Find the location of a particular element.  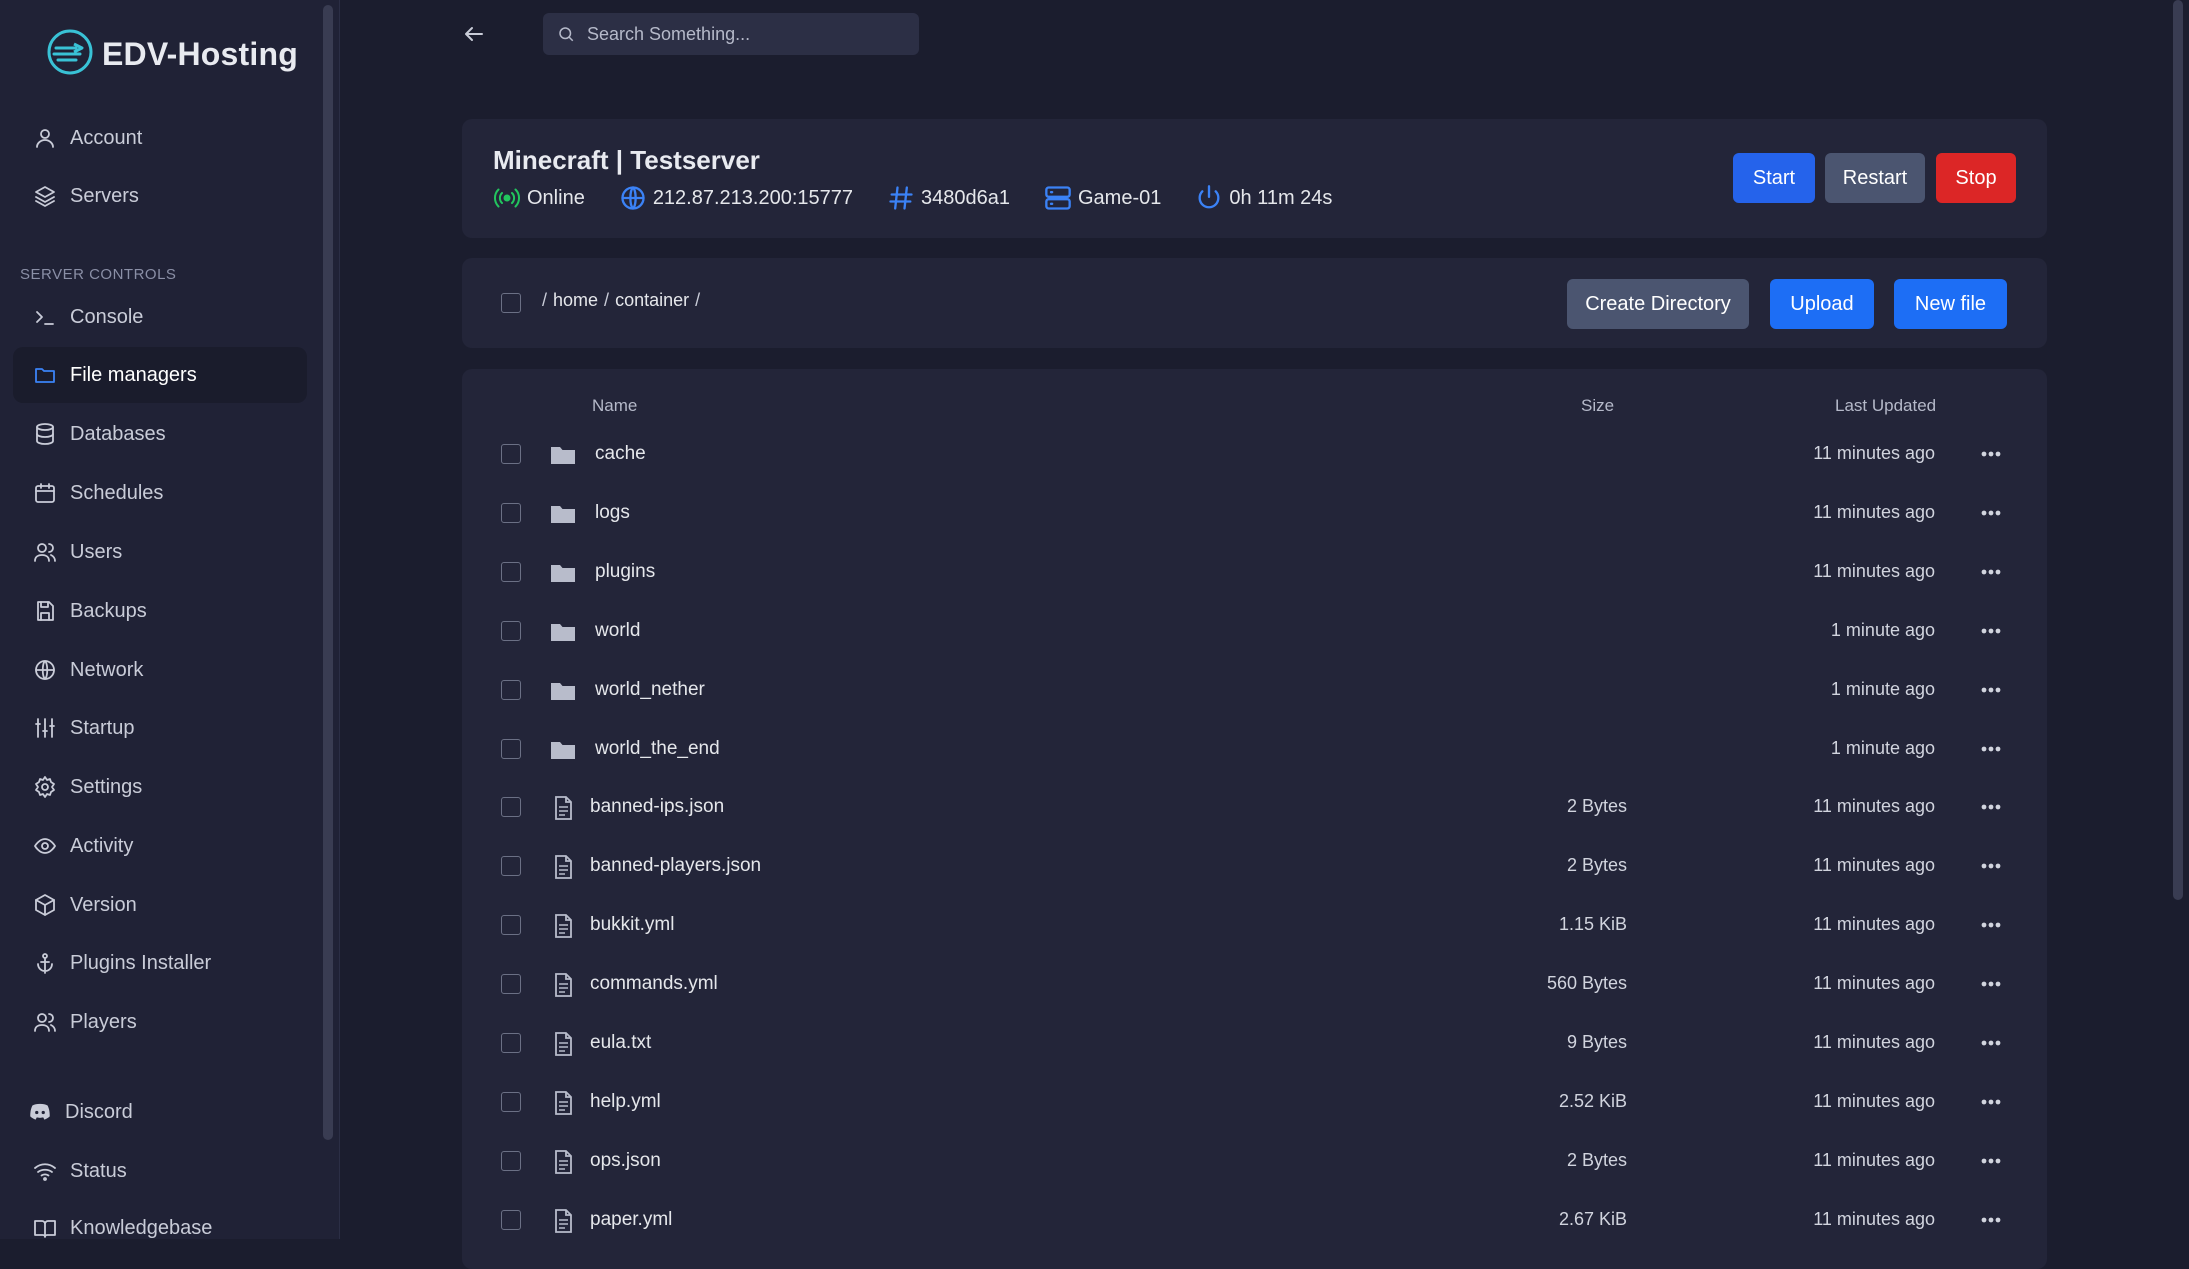

sidebar-item-label: Discord is located at coordinates (99, 1111).